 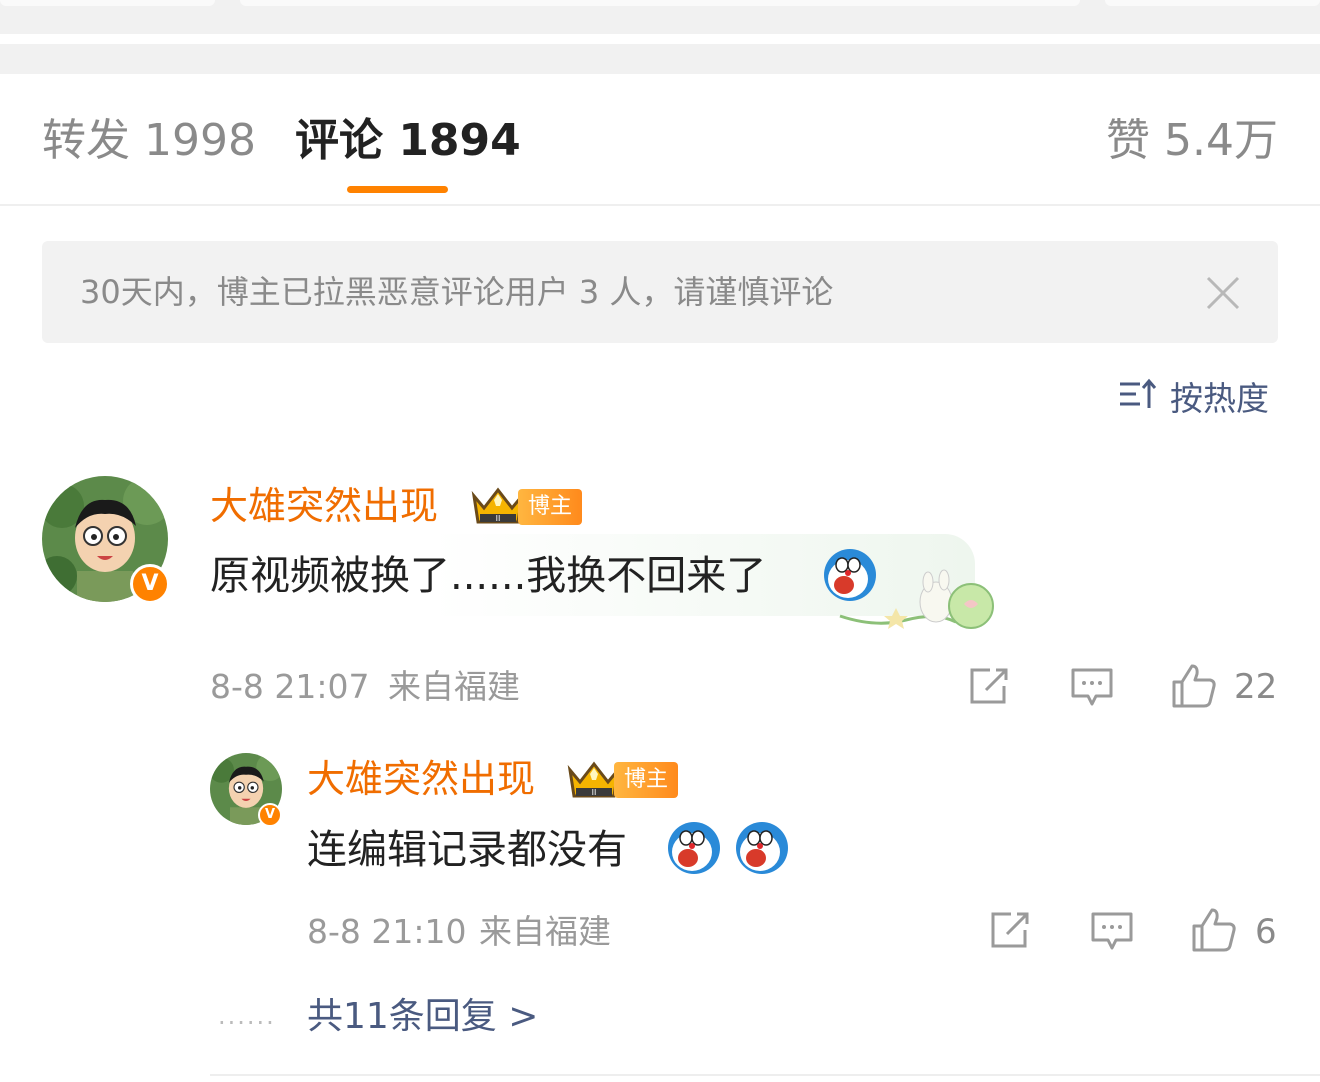 I want to click on reply-username: 大雄突然出现, so click(x=421, y=779).